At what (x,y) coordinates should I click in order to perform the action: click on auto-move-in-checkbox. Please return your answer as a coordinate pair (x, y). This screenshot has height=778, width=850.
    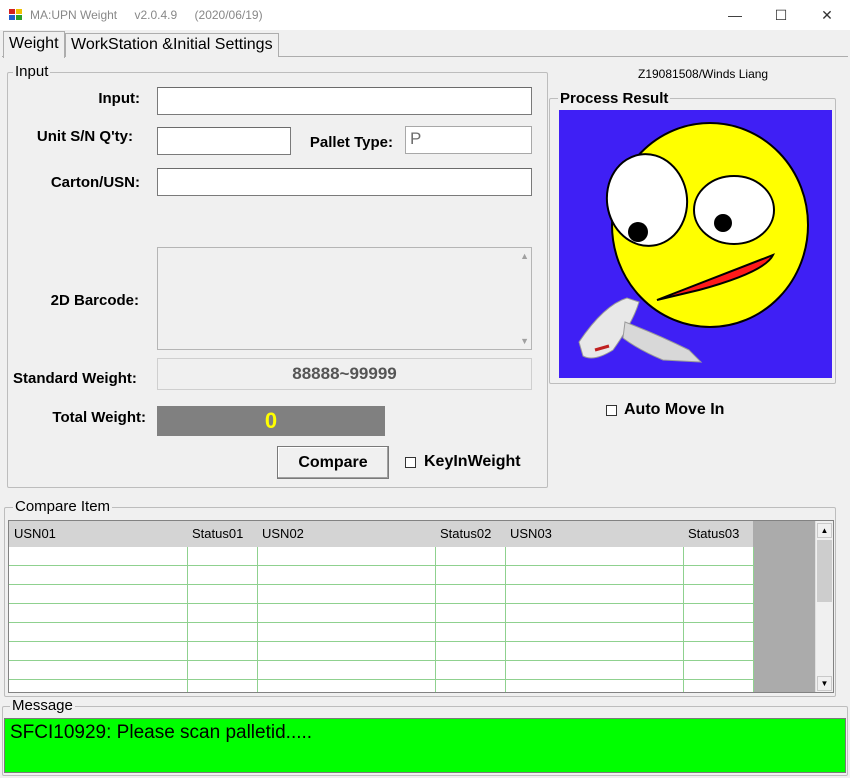
    Looking at the image, I should click on (611, 410).